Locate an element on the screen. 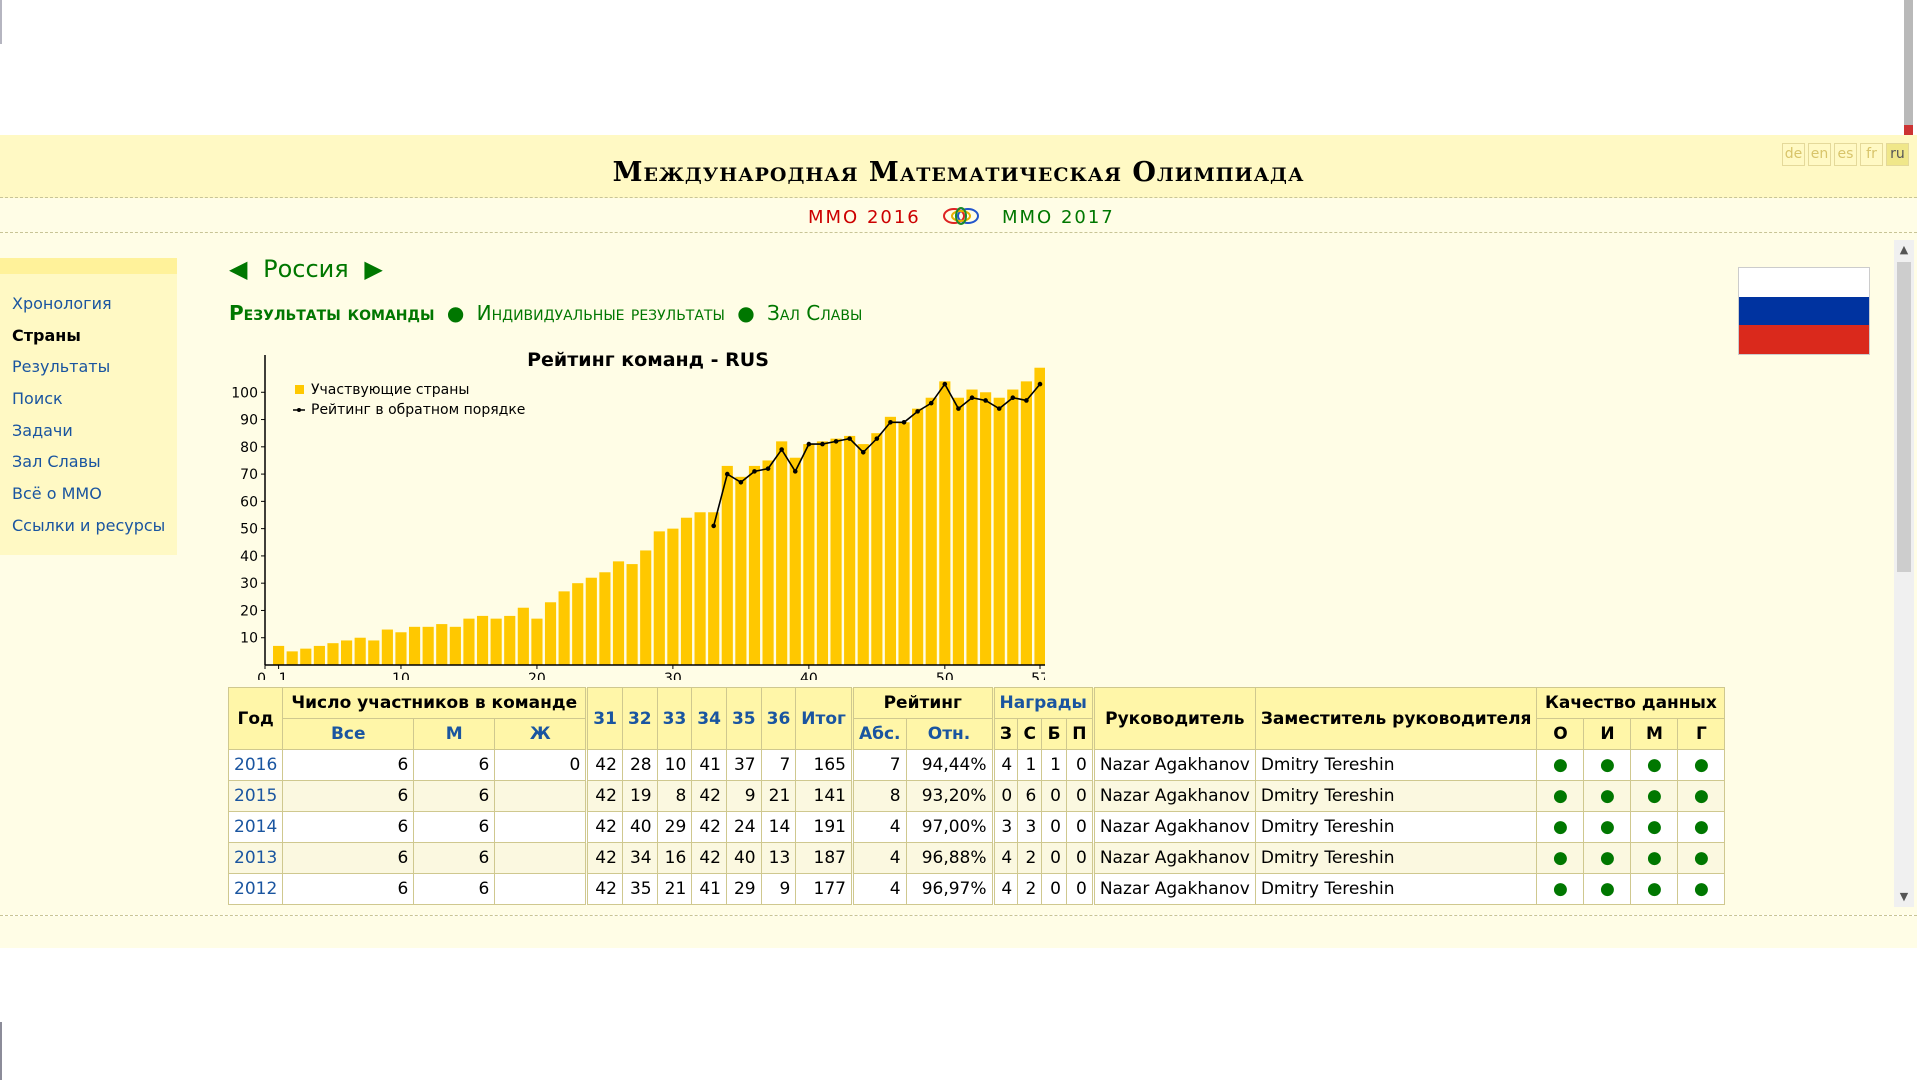  cell-female is located at coordinates (541, 889).